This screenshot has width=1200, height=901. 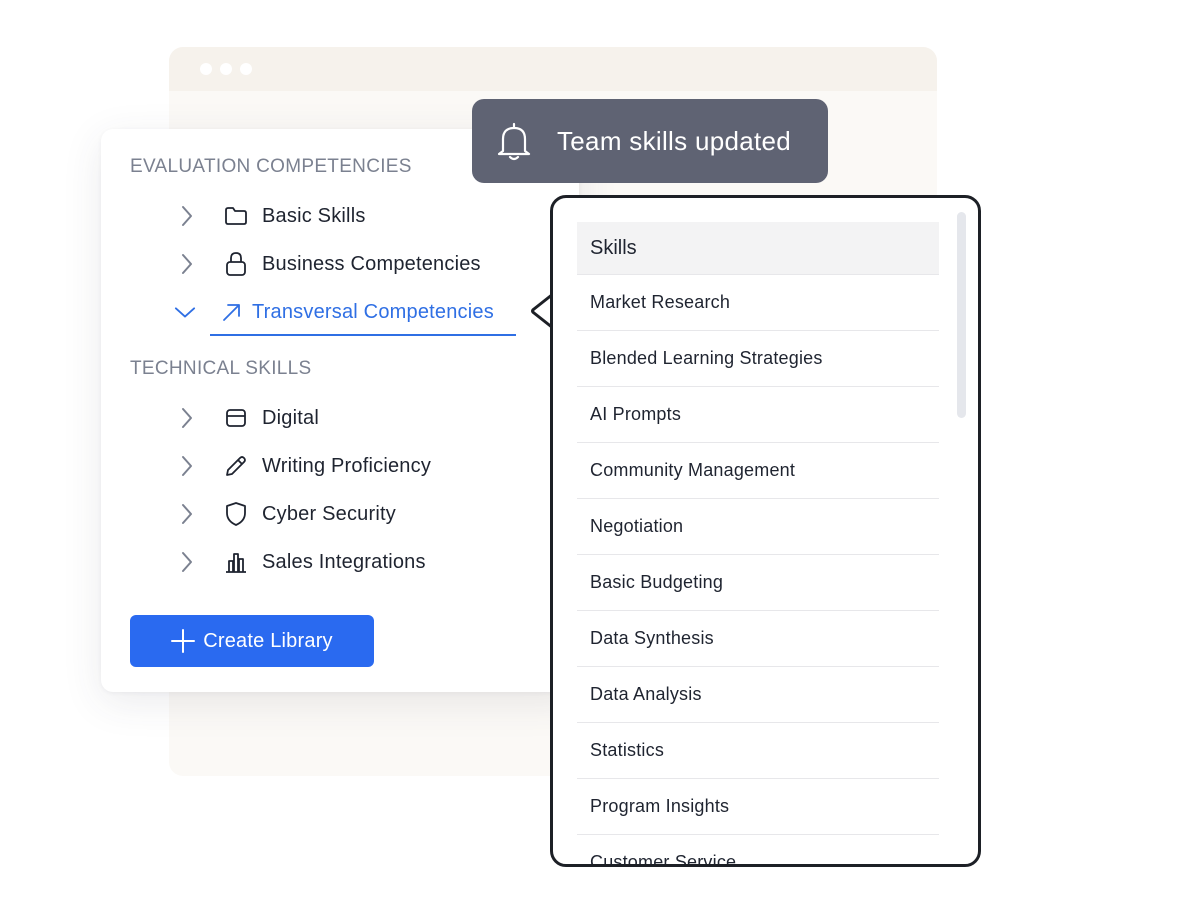 What do you see at coordinates (373, 311) in the screenshot?
I see `tree-item-label: Transversal Competencies` at bounding box center [373, 311].